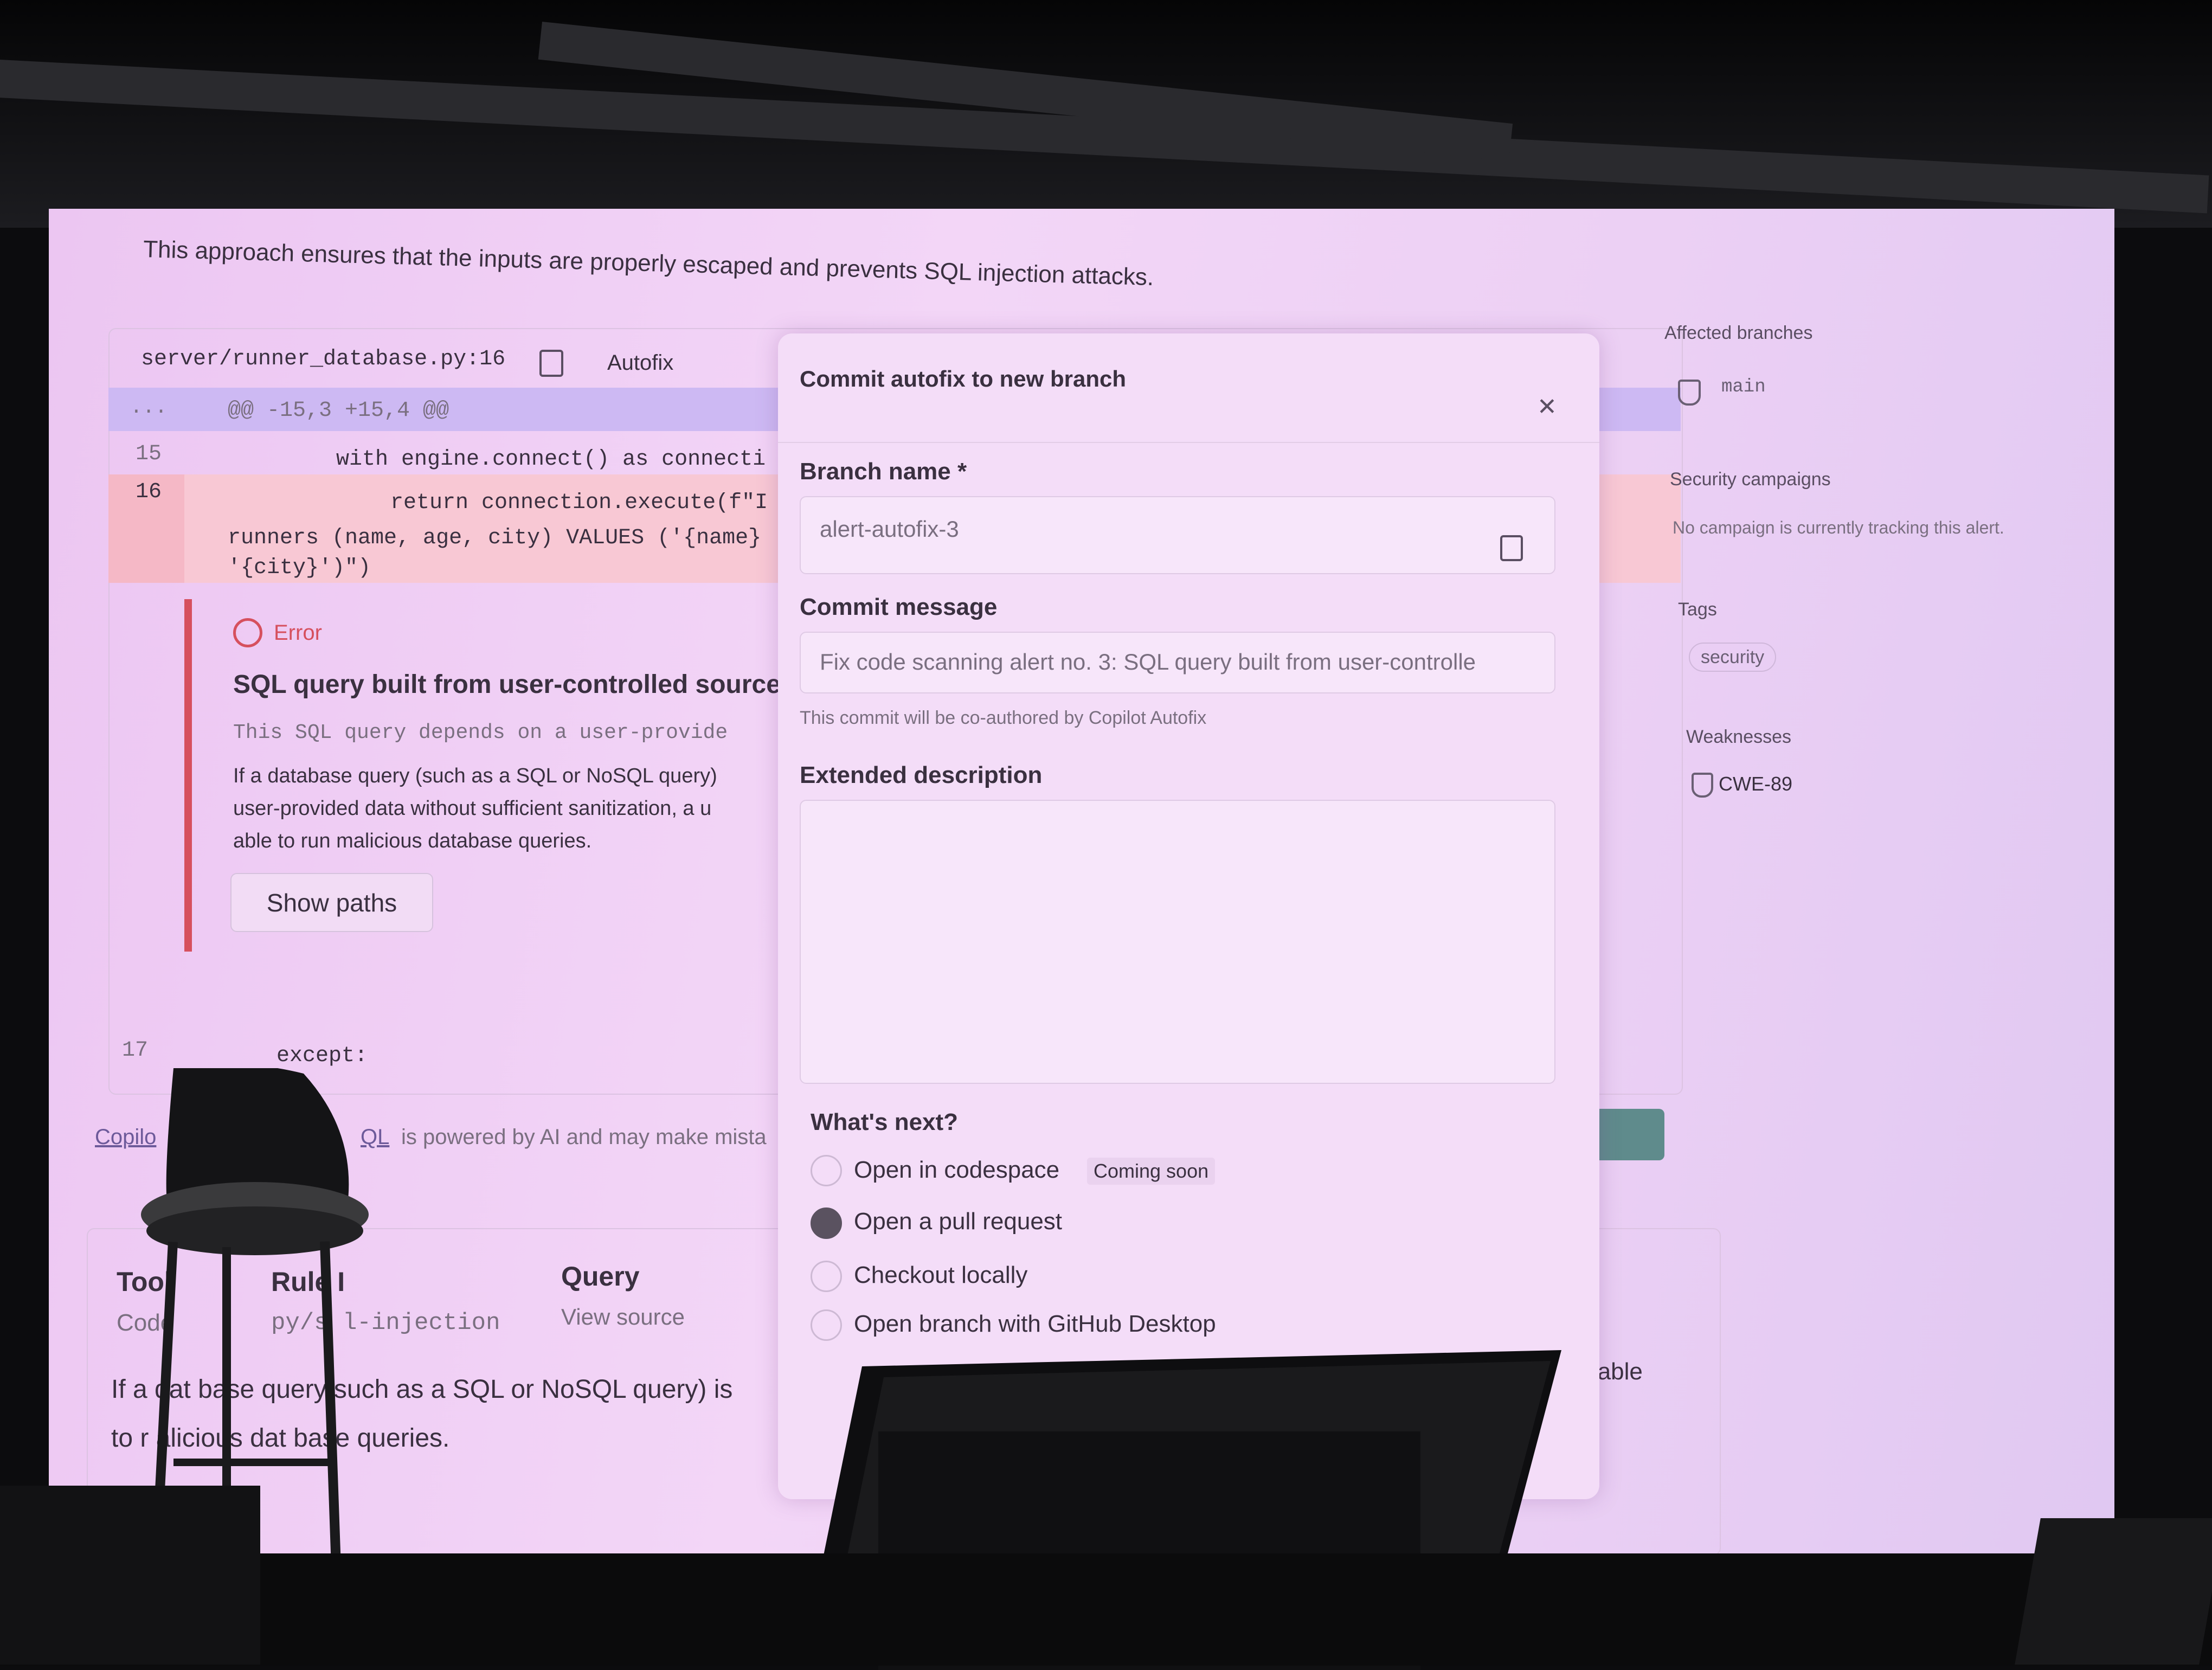  What do you see at coordinates (1035, 1324) in the screenshot?
I see `option-github-desktop: Open branch with GitHub Desktop` at bounding box center [1035, 1324].